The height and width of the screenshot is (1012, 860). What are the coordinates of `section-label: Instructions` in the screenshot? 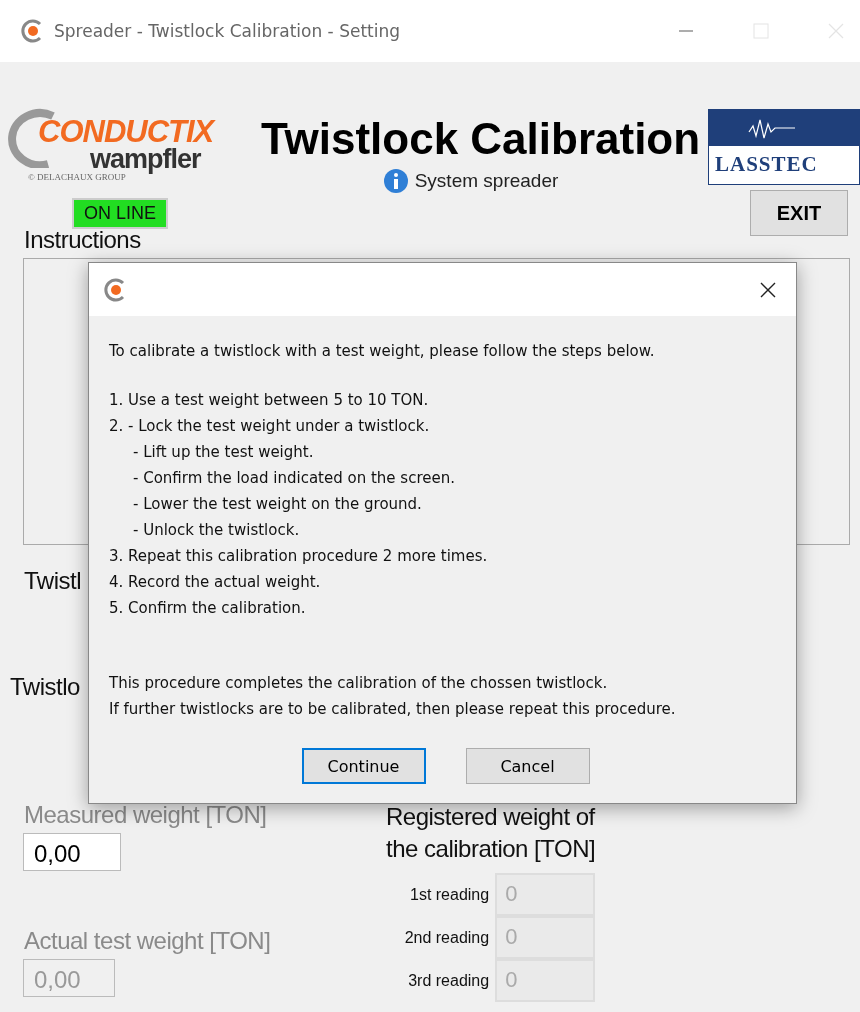 It's located at (82, 240).